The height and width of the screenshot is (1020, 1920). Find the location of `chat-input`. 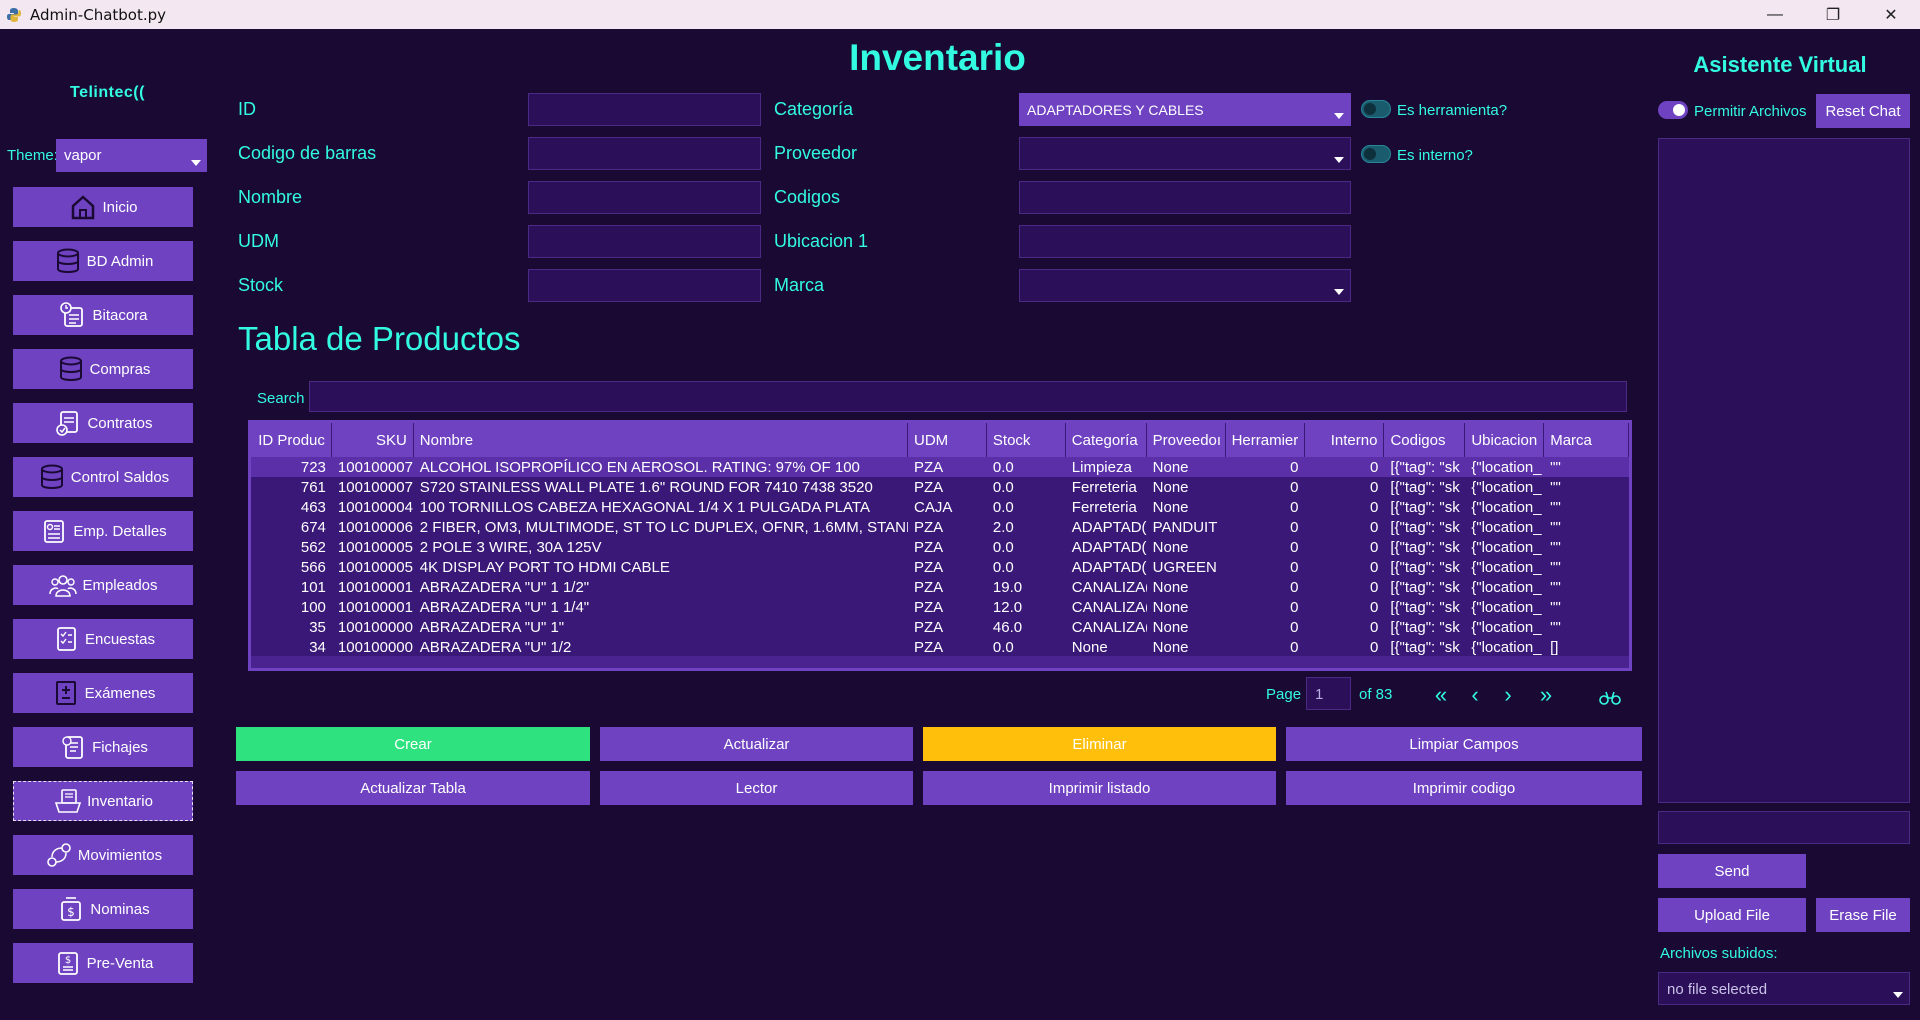

chat-input is located at coordinates (1784, 827).